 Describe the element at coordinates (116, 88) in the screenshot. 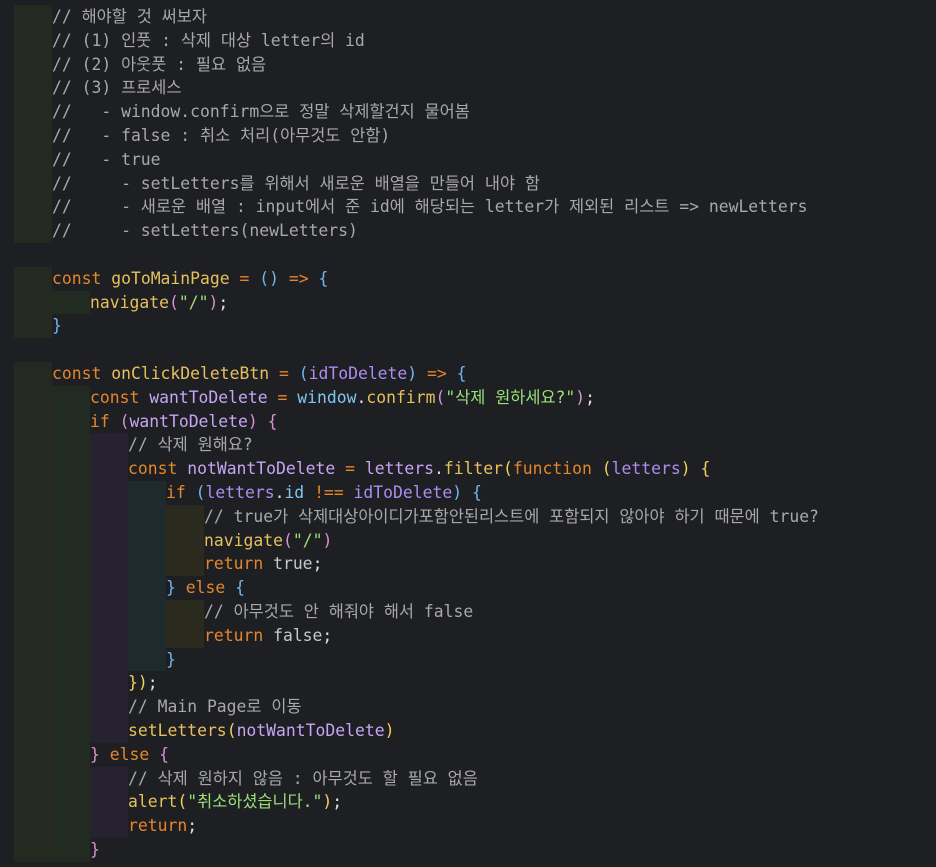

I see `code-text: // (3) 프로세스` at that location.